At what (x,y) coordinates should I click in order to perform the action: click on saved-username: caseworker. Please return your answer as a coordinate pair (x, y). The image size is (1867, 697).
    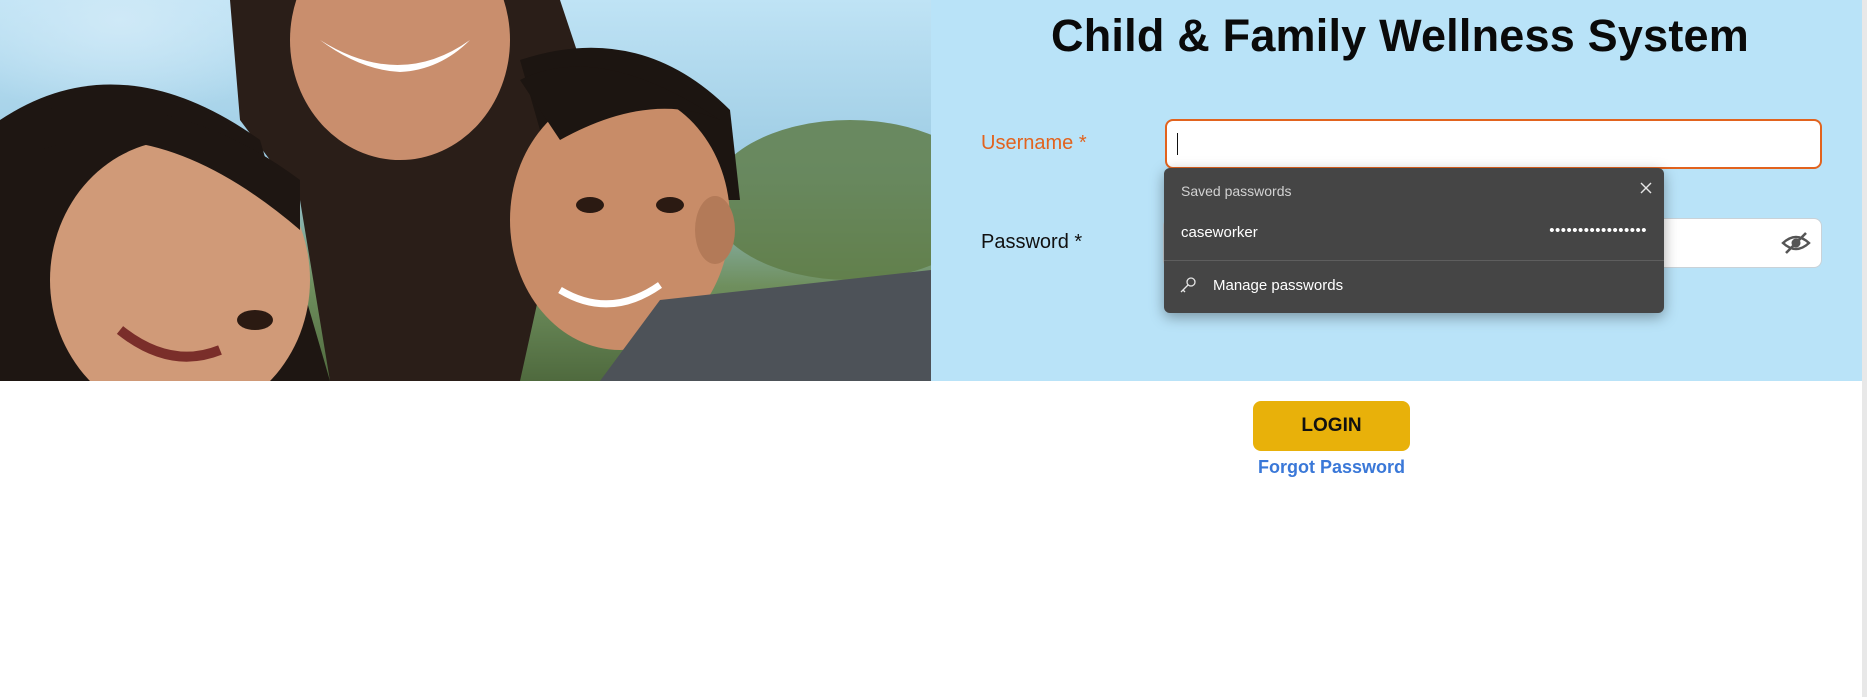
    Looking at the image, I should click on (1219, 232).